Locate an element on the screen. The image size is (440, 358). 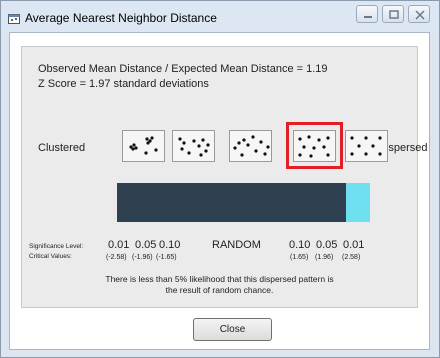
conclusion-line-2: the result of random chance. is located at coordinates (219, 290).